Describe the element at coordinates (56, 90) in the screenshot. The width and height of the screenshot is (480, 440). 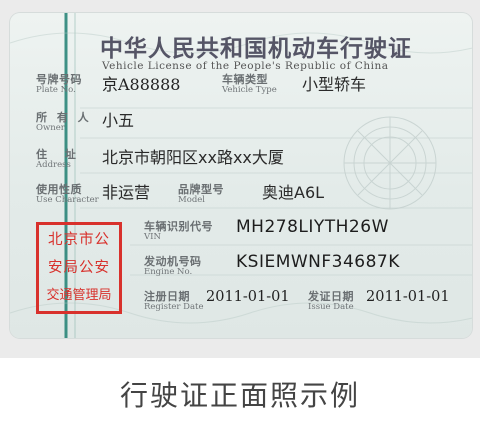
I see `plate-label-en: Plate No.` at that location.